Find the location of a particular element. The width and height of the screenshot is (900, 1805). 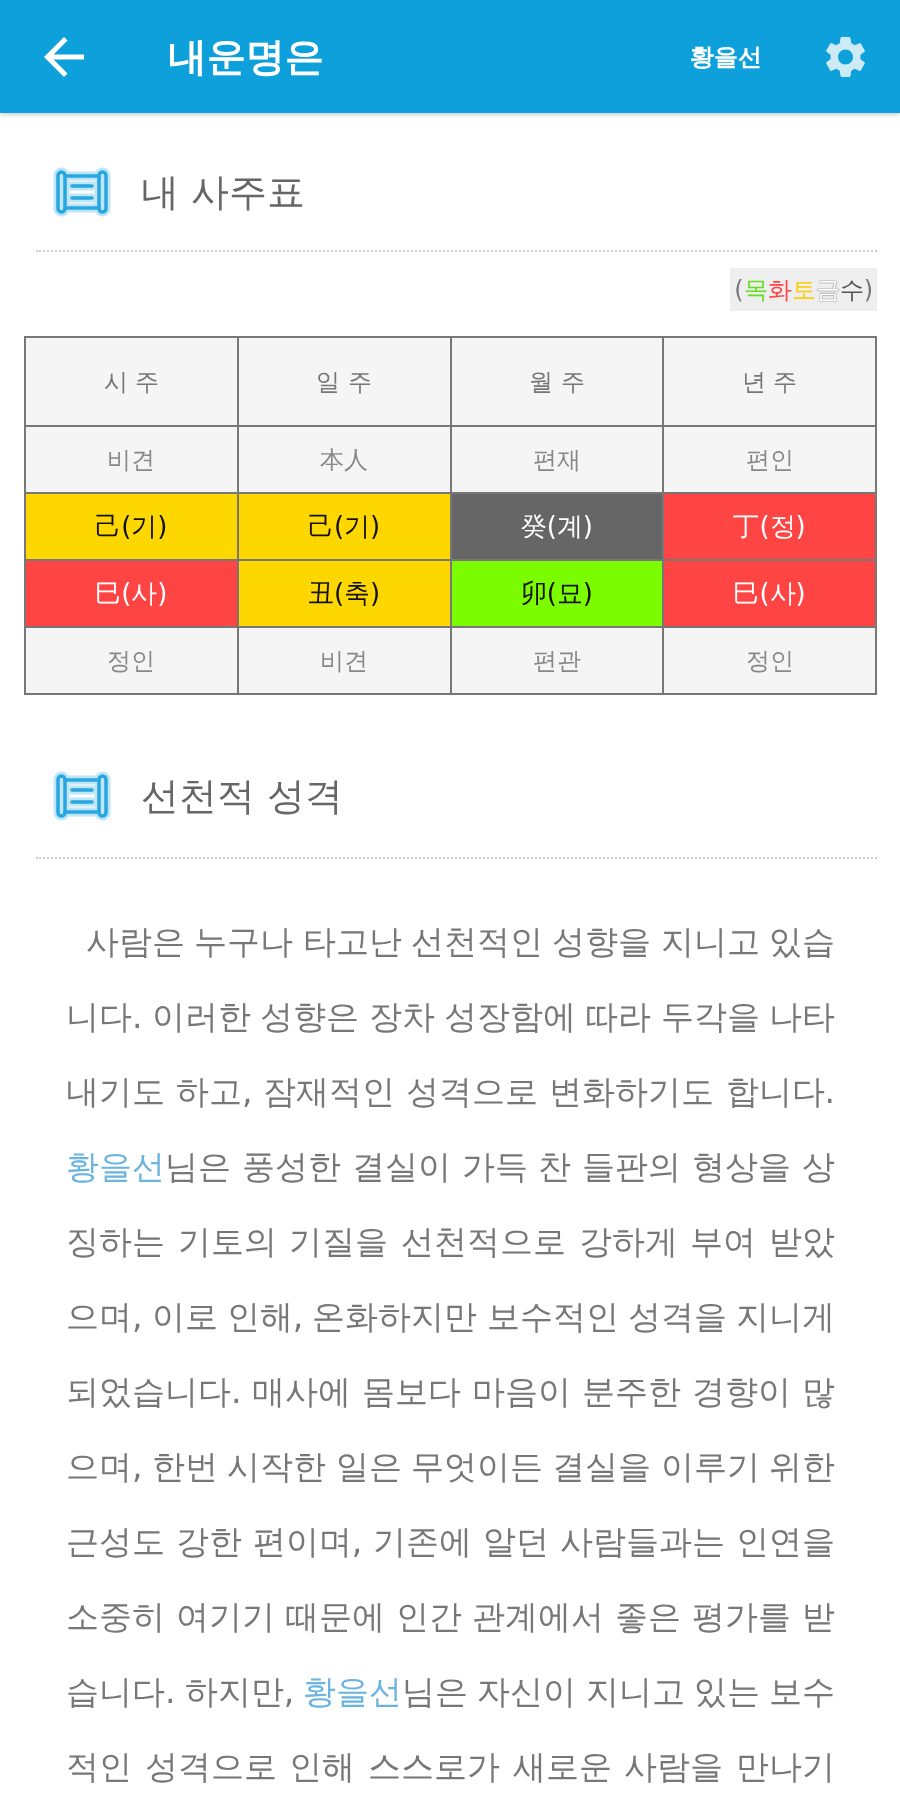

app-title: 내운명은 is located at coordinates (246, 56).